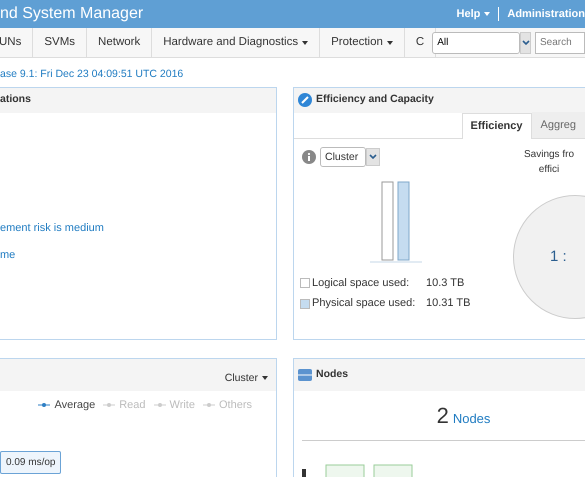 This screenshot has height=477, width=585. I want to click on notification-link: ement risk is medium, so click(138, 228).